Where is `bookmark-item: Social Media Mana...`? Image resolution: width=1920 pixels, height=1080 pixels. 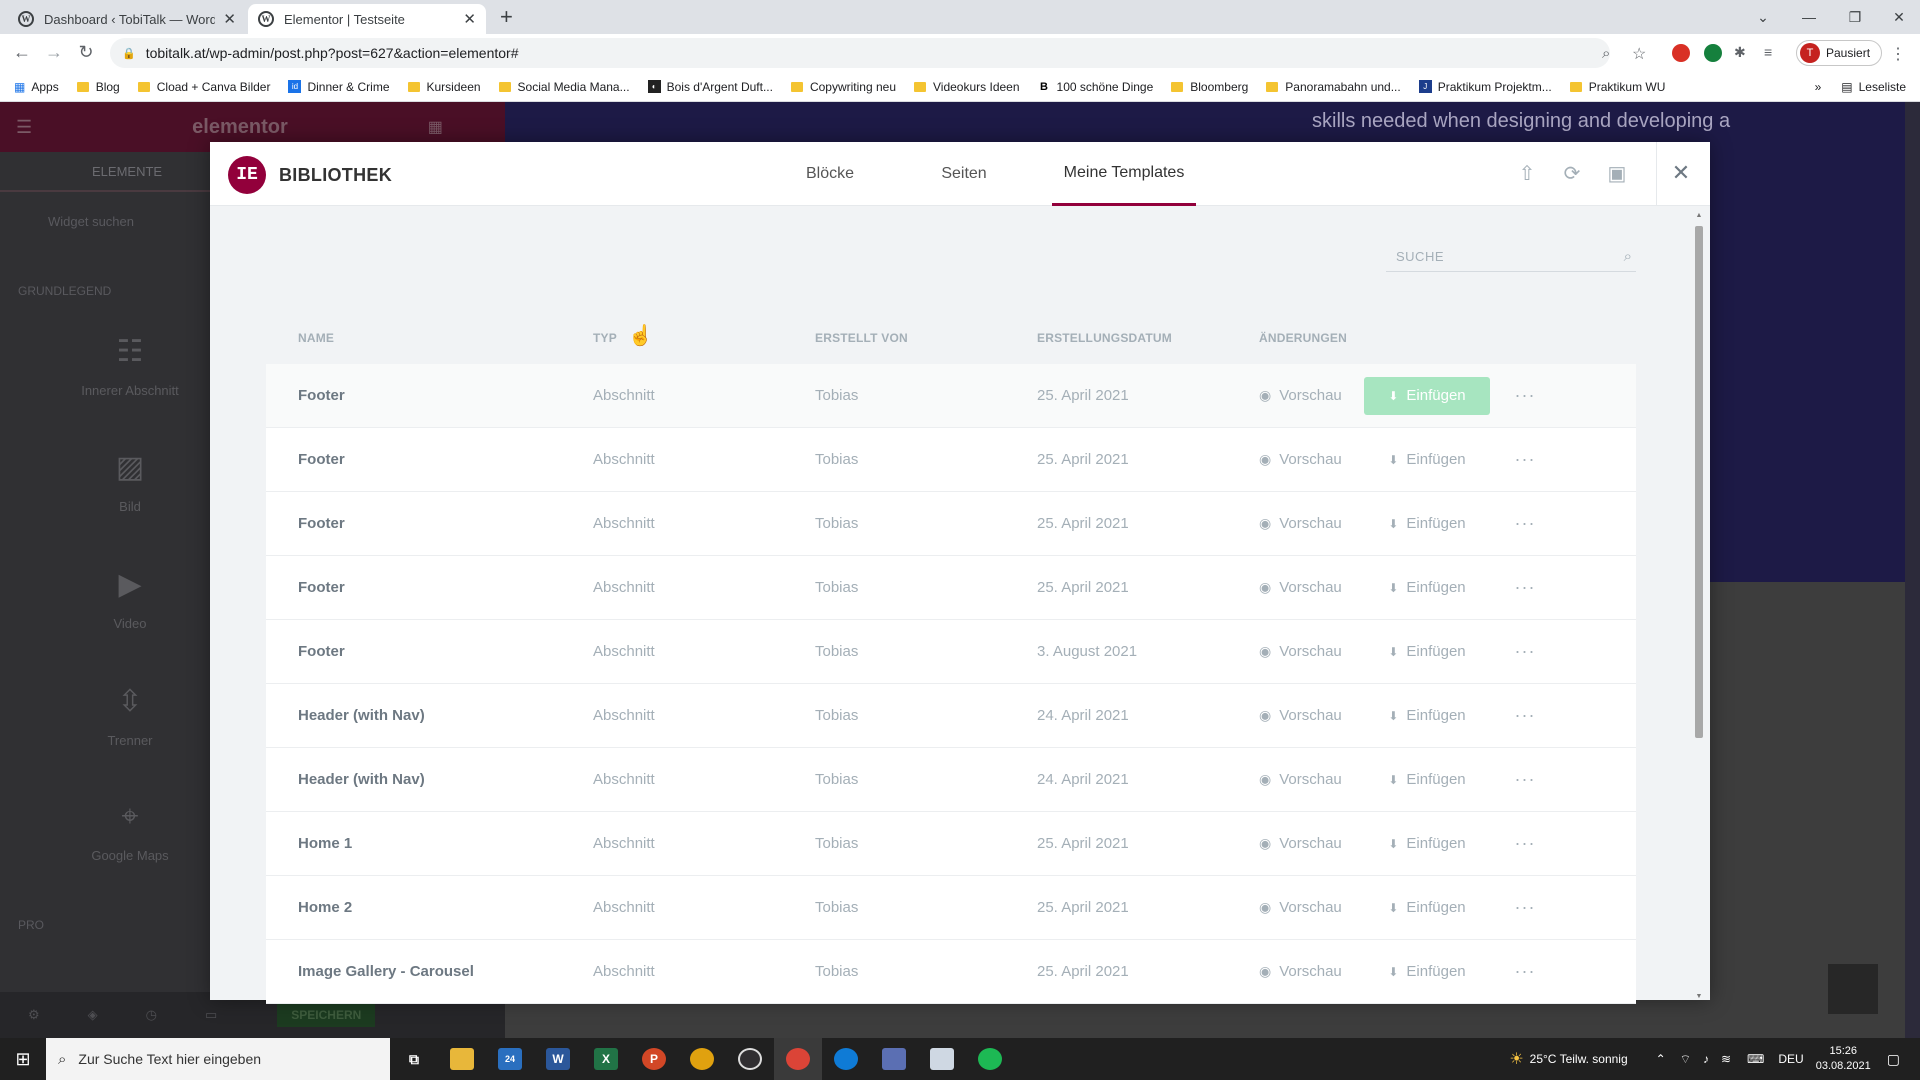
bookmark-item: Social Media Mana... is located at coordinates (564, 87).